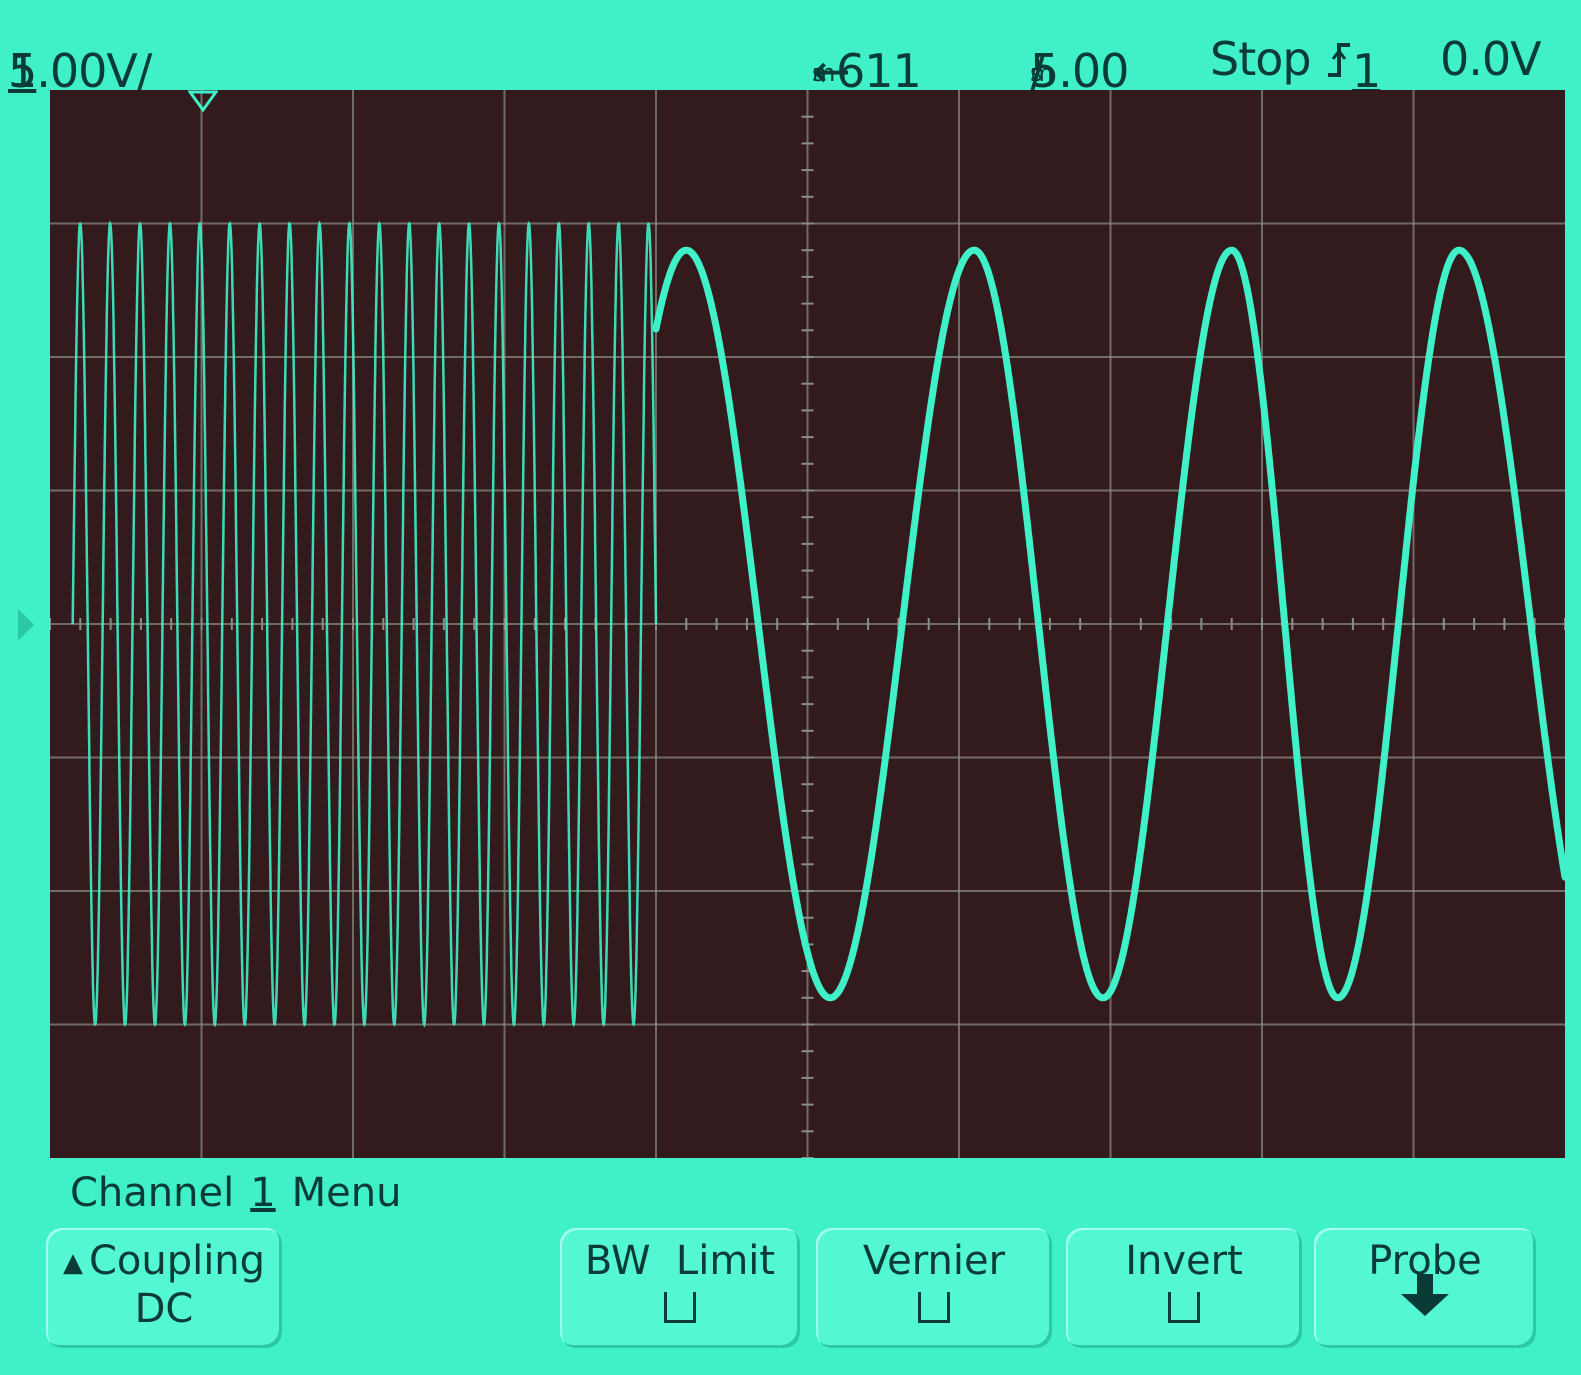 This screenshot has width=1581, height=1375. I want to click on rising-edge-icon, so click(1339, 60).